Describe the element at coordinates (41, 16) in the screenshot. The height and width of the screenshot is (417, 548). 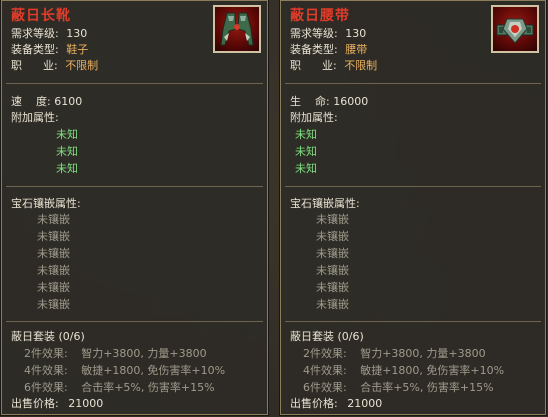
I see `item-title: 蔽日长靴` at that location.